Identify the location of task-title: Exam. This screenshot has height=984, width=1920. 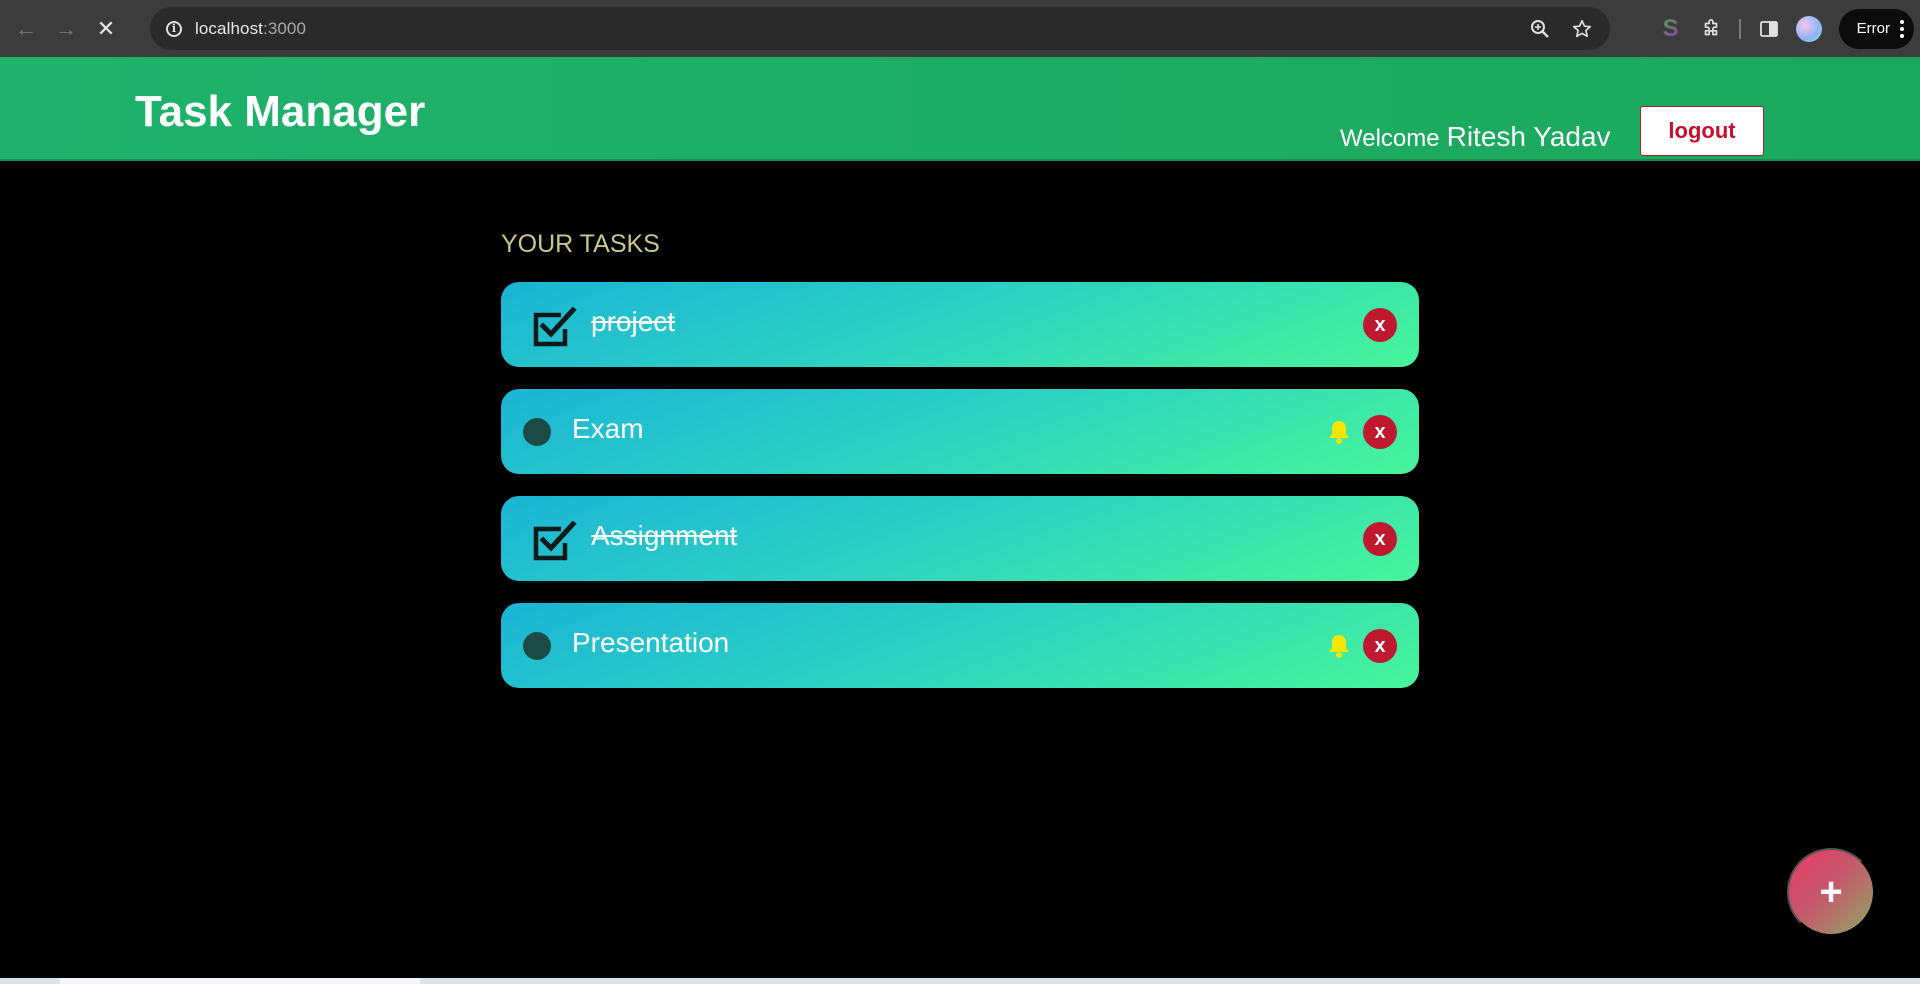
(608, 428).